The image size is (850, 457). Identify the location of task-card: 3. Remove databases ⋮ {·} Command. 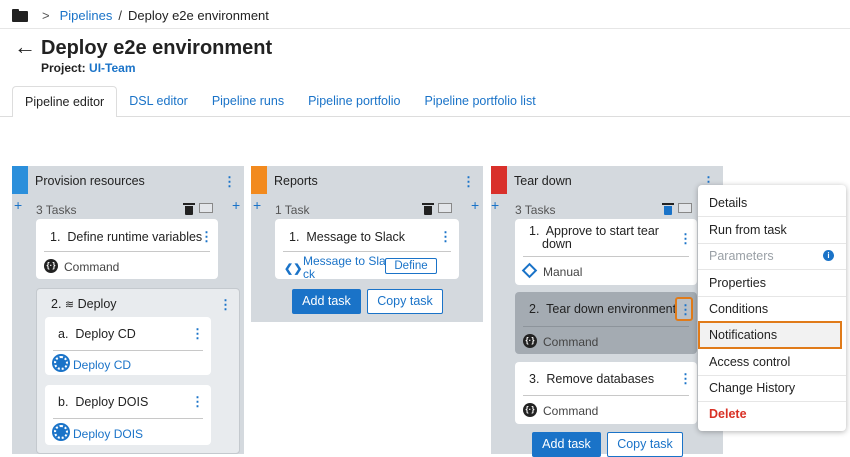
(606, 393).